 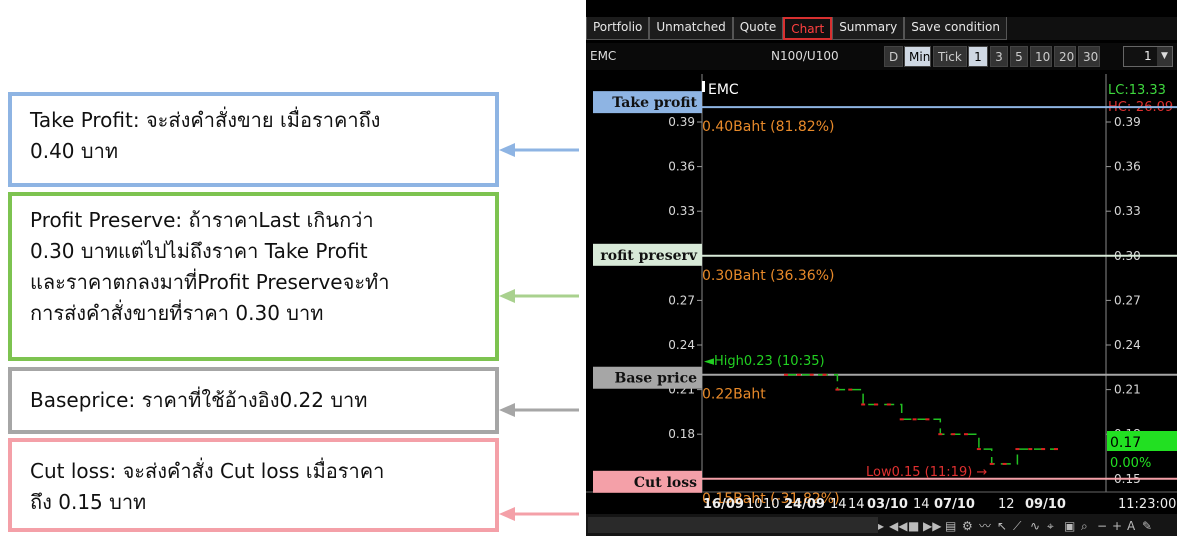 I want to click on line-tool-icon: ∿, so click(x=1035, y=526).